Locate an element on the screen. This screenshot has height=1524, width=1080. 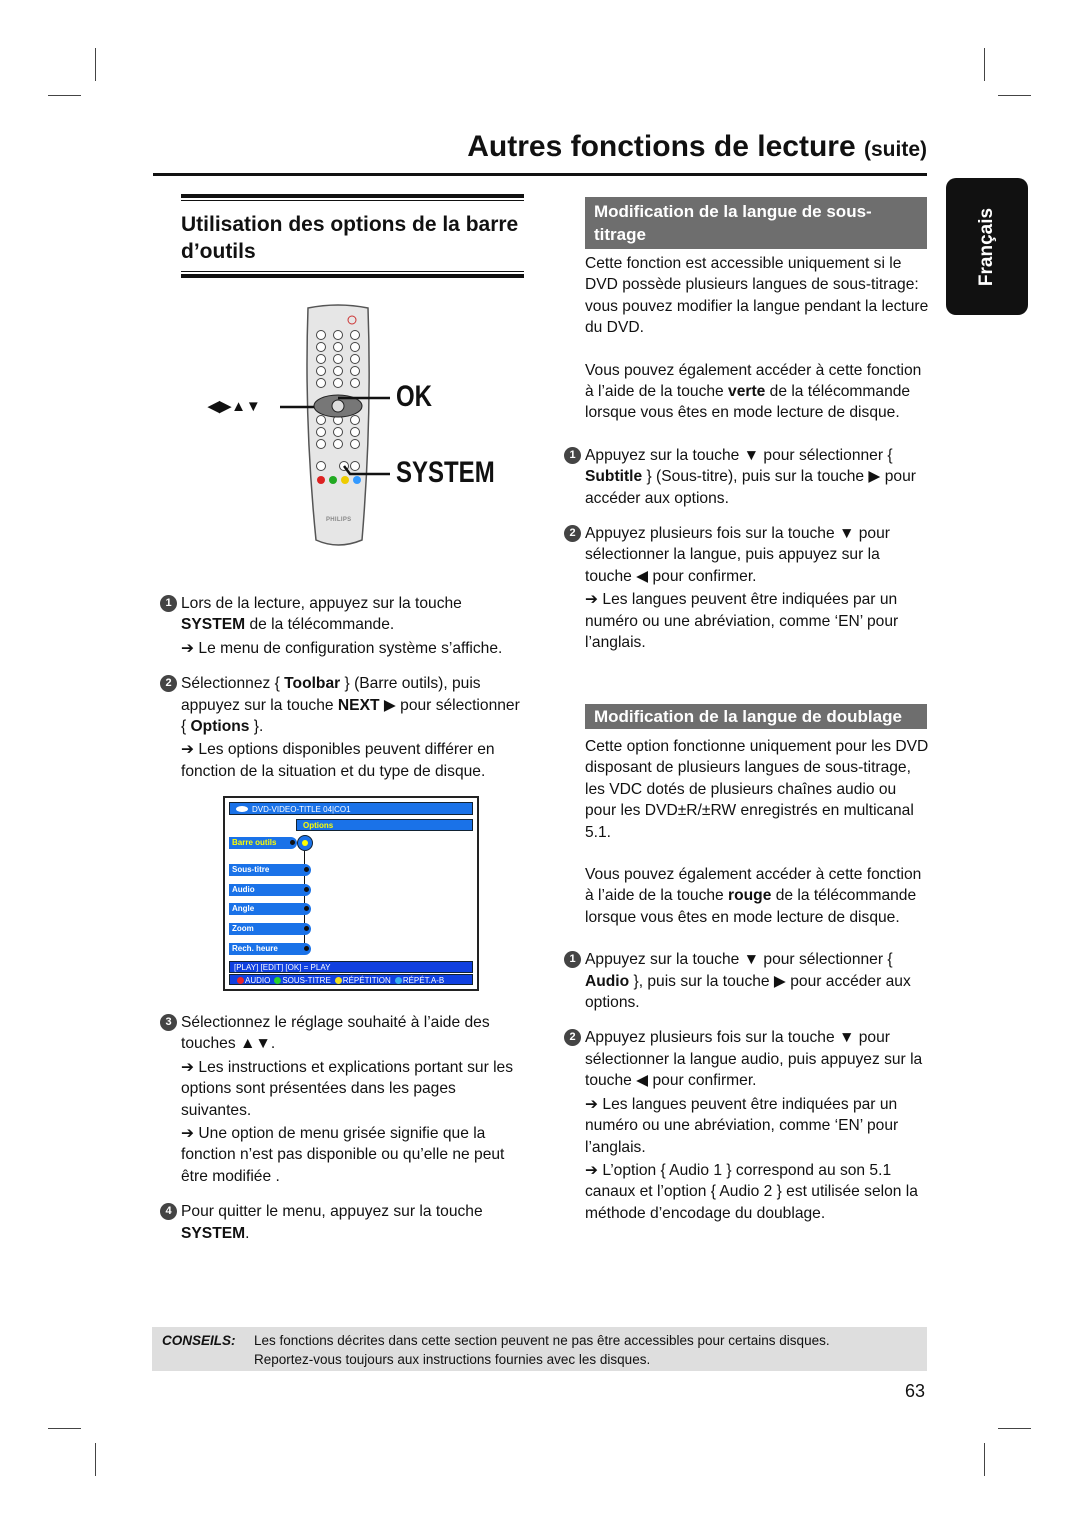
remote-brand-logo: PHILIPS is located at coordinates (339, 520).